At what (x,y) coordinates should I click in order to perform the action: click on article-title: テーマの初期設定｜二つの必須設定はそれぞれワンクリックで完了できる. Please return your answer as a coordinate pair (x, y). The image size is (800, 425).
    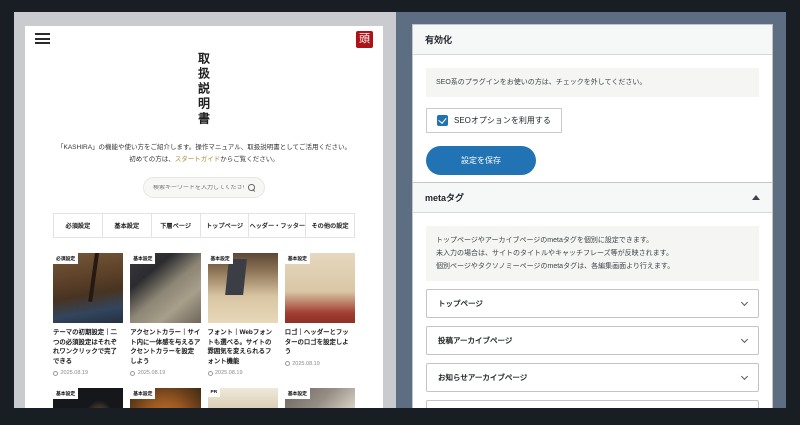
    Looking at the image, I should click on (85, 347).